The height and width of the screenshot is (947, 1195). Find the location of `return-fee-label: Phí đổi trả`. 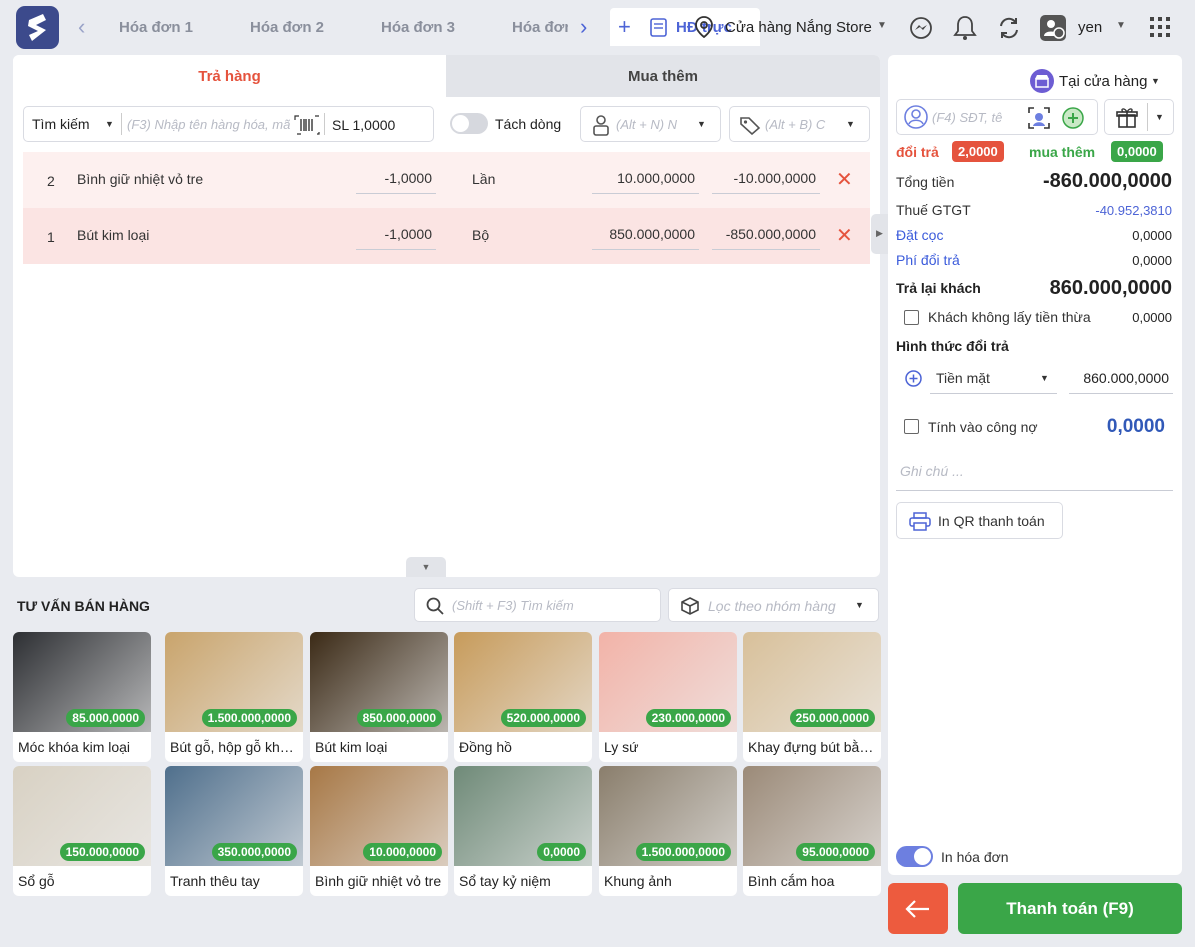

return-fee-label: Phí đổi trả is located at coordinates (928, 260).